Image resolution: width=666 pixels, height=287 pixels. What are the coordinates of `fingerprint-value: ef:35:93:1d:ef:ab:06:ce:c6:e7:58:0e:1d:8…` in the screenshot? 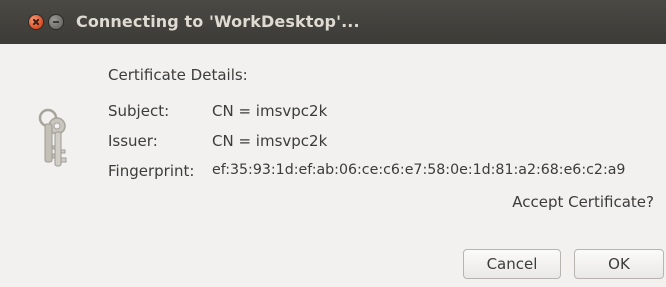 It's located at (419, 170).